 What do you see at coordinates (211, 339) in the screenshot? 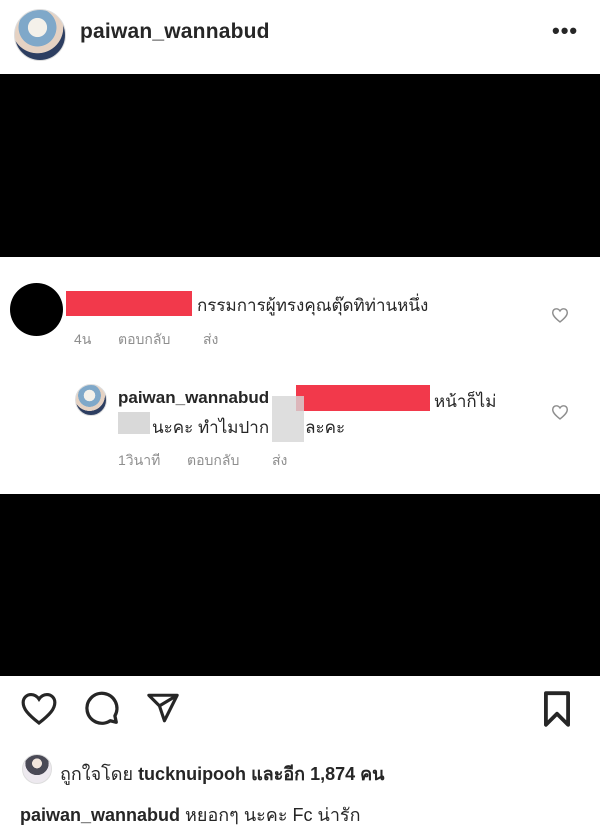
I see `comment-send-link: ส่ง` at bounding box center [211, 339].